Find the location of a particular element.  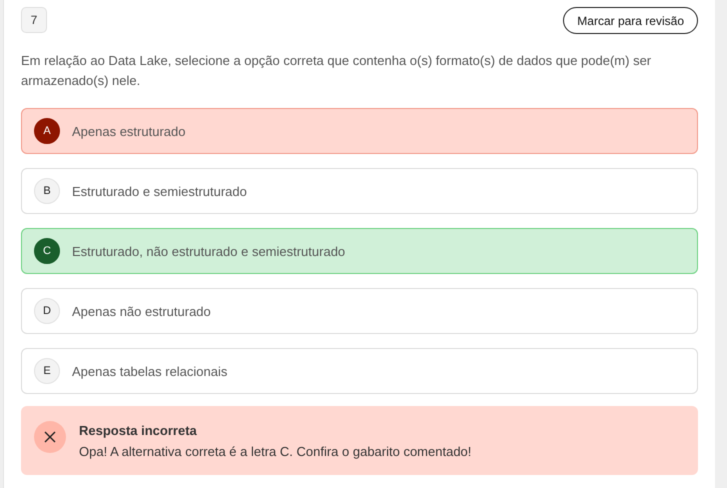

feedback-message: Opa! A alternativa correta é a letra C. Confira o gabarito comentado! is located at coordinates (275, 451).